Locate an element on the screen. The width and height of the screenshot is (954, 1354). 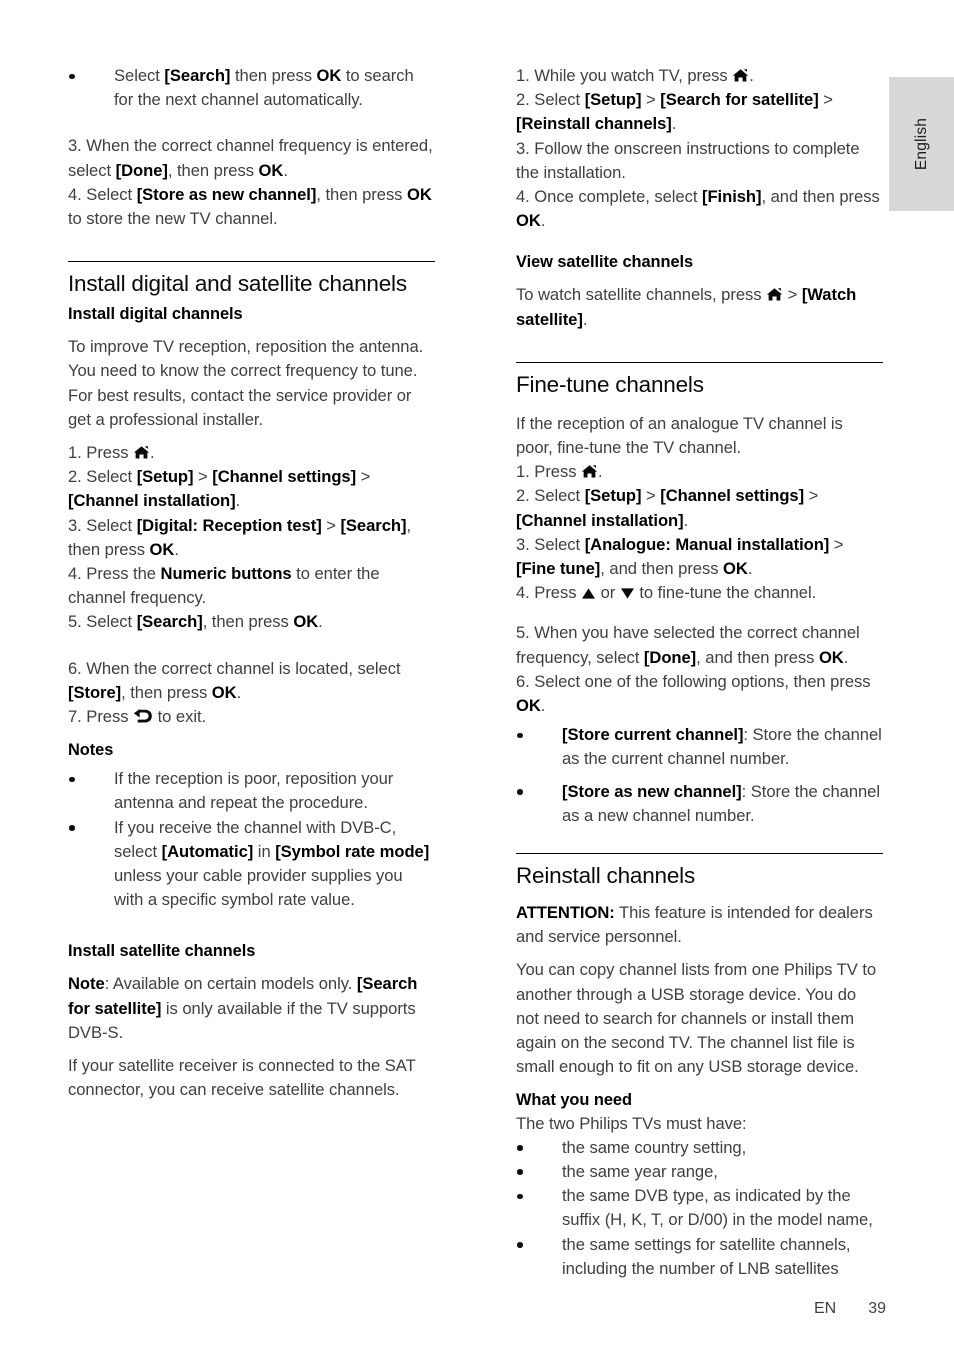
text-fragment: 4. Press is located at coordinates (549, 593).